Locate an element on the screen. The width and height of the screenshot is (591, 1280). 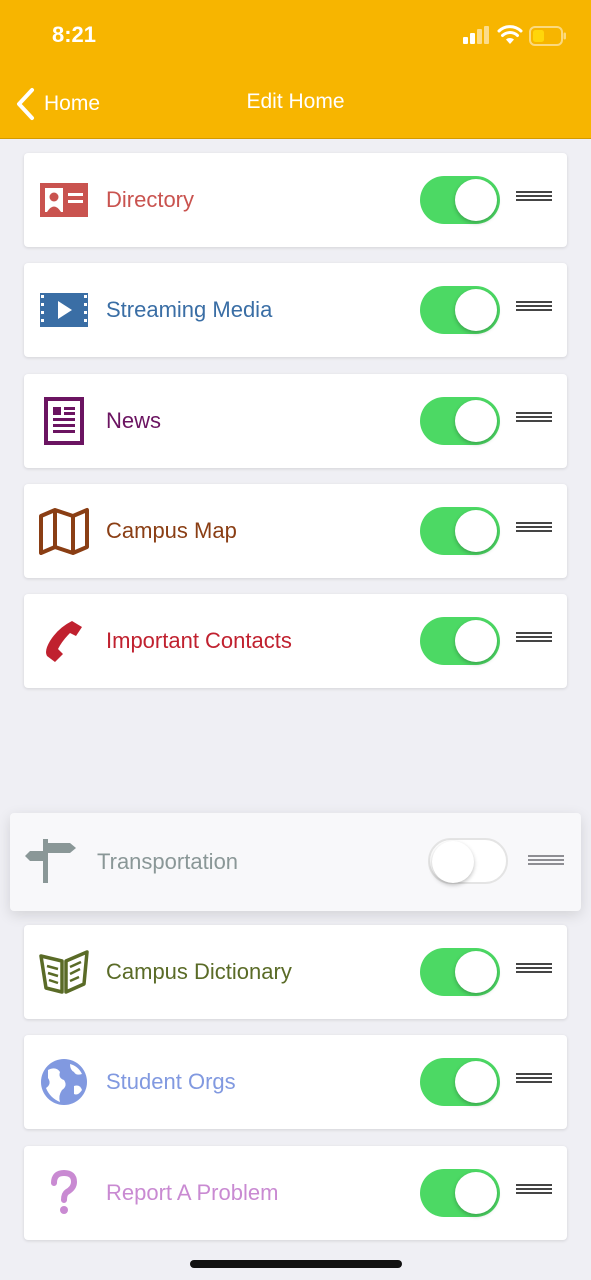
transportation-toggle is located at coordinates (468, 861).